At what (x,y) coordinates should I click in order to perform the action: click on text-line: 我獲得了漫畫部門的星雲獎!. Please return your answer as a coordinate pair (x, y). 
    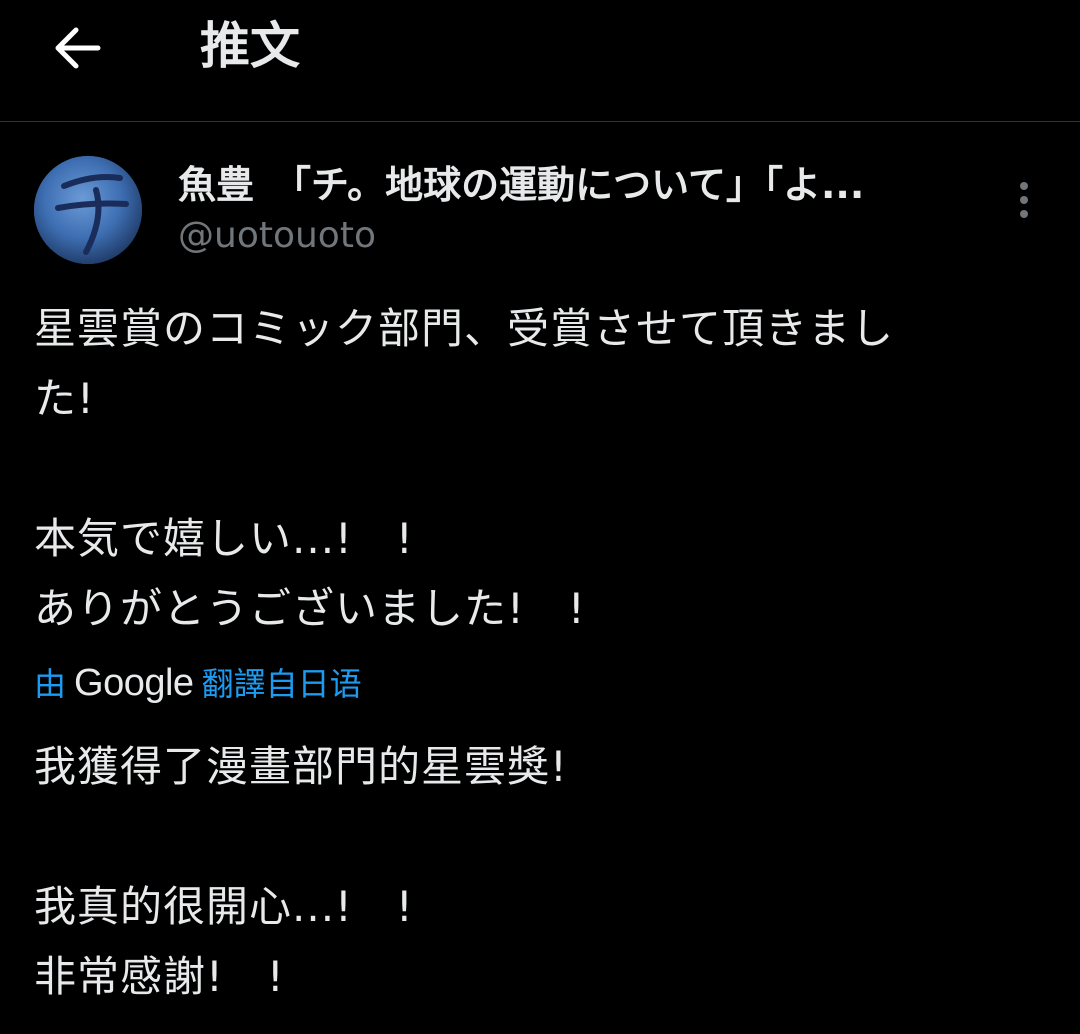
    Looking at the image, I should click on (301, 766).